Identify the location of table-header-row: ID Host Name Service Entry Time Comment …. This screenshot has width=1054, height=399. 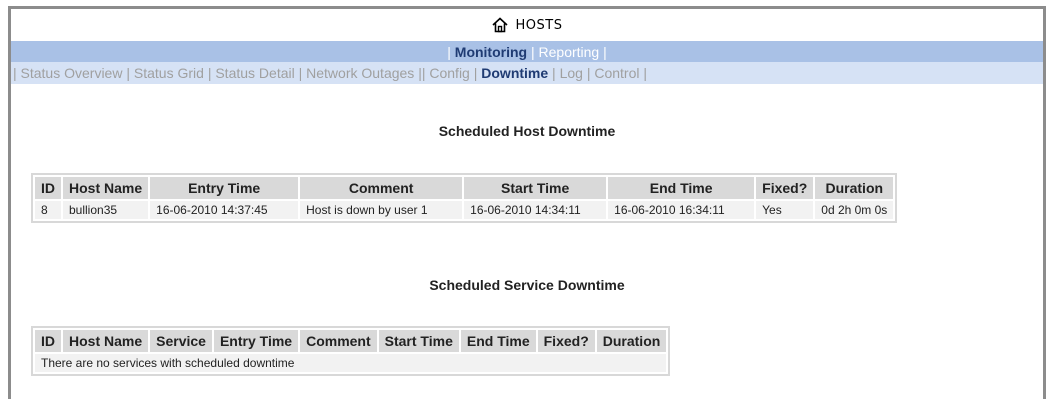
(351, 341).